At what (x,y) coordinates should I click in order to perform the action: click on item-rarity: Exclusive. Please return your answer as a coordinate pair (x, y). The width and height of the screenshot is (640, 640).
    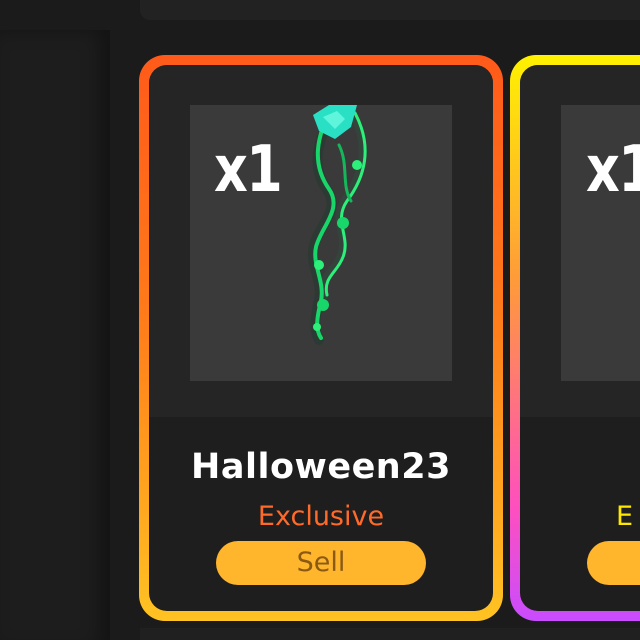
    Looking at the image, I should click on (321, 516).